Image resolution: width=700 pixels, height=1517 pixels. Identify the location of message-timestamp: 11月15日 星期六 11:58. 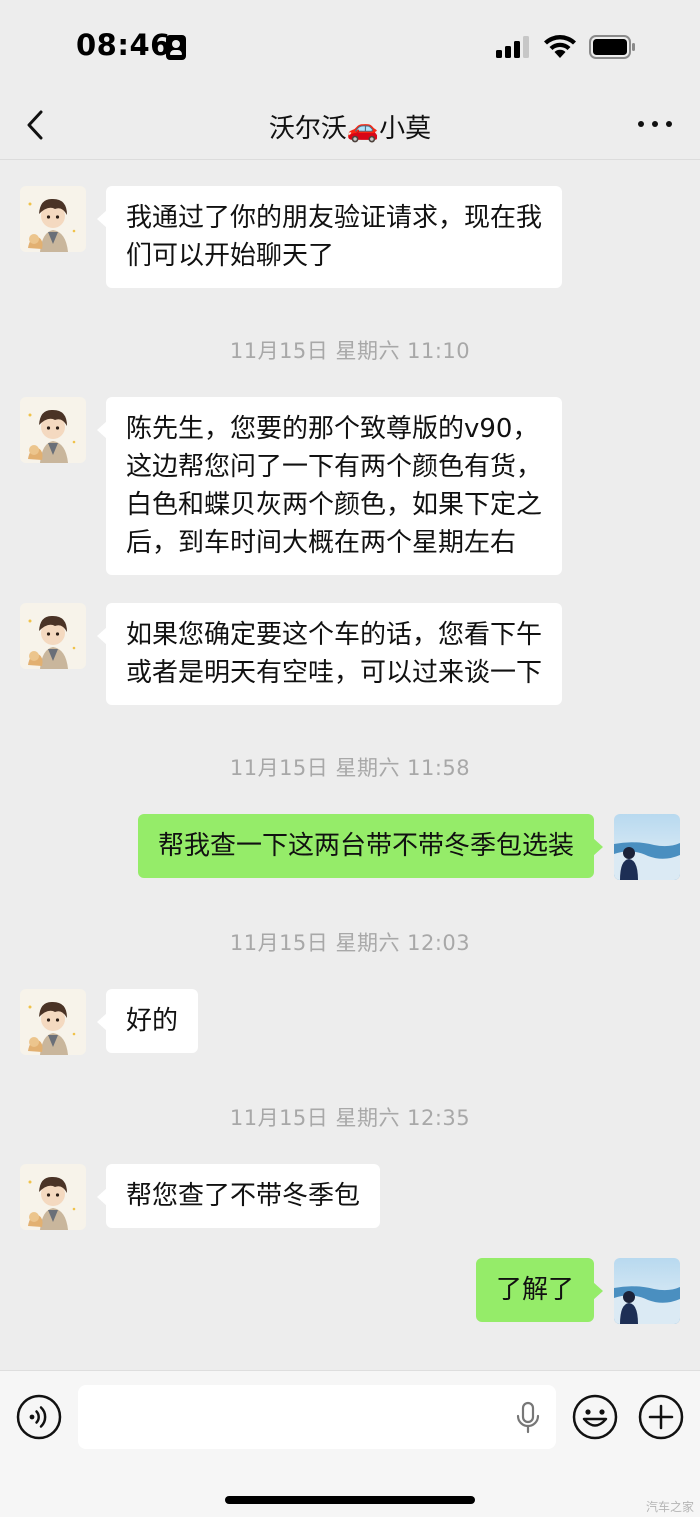
(350, 768).